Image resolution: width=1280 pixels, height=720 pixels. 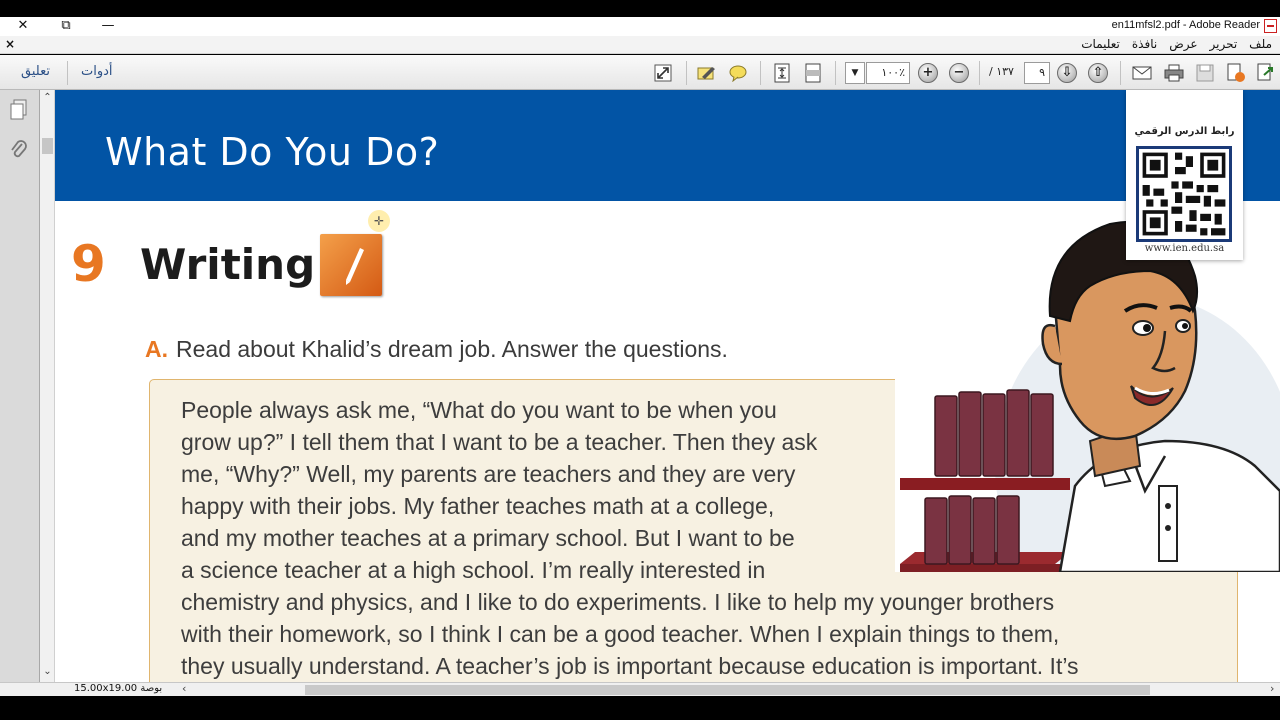 I want to click on menu-bar: × ملف تحرير عرض نافذة تعليمات, so click(x=640, y=45).